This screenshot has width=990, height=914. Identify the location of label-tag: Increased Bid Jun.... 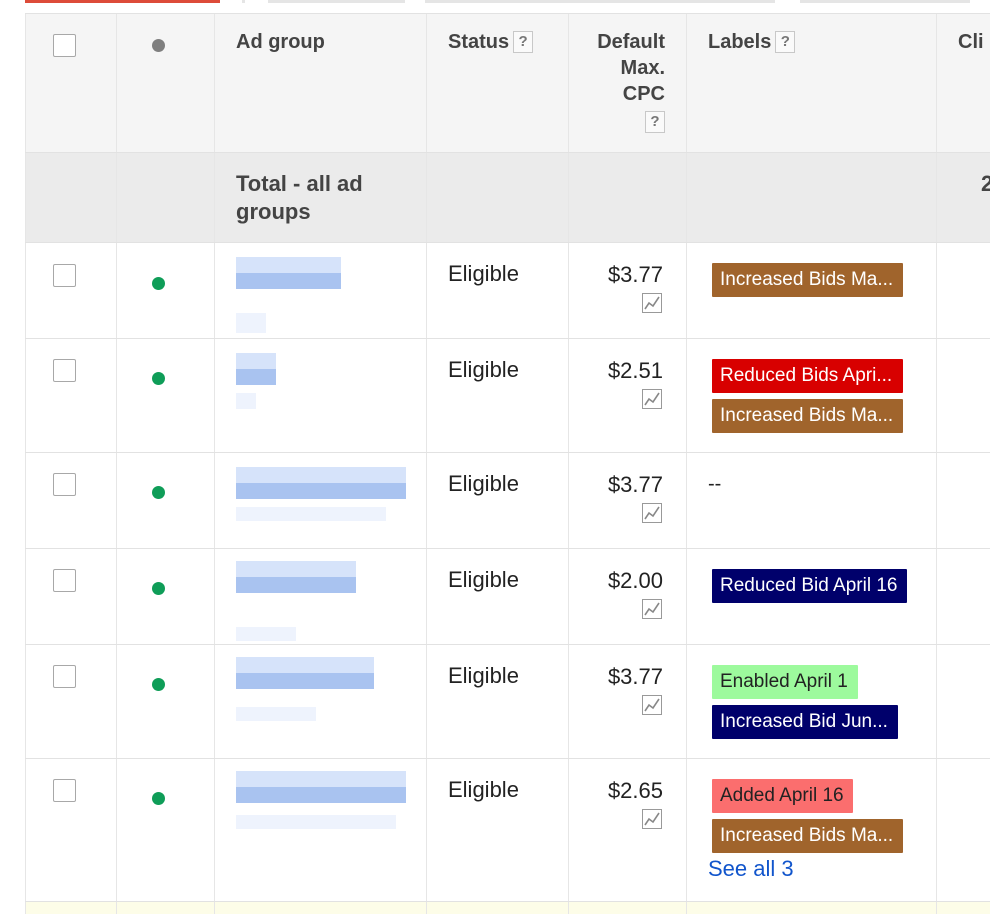
(805, 722).